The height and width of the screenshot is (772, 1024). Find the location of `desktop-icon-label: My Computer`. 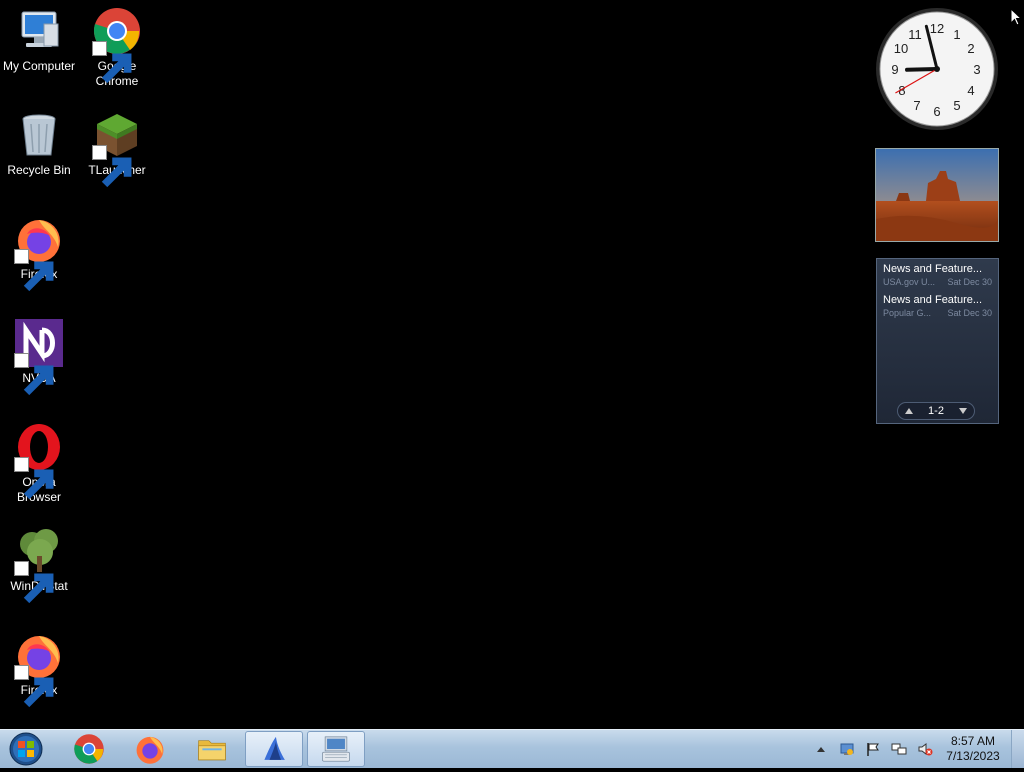

desktop-icon-label: My Computer is located at coordinates (39, 66).